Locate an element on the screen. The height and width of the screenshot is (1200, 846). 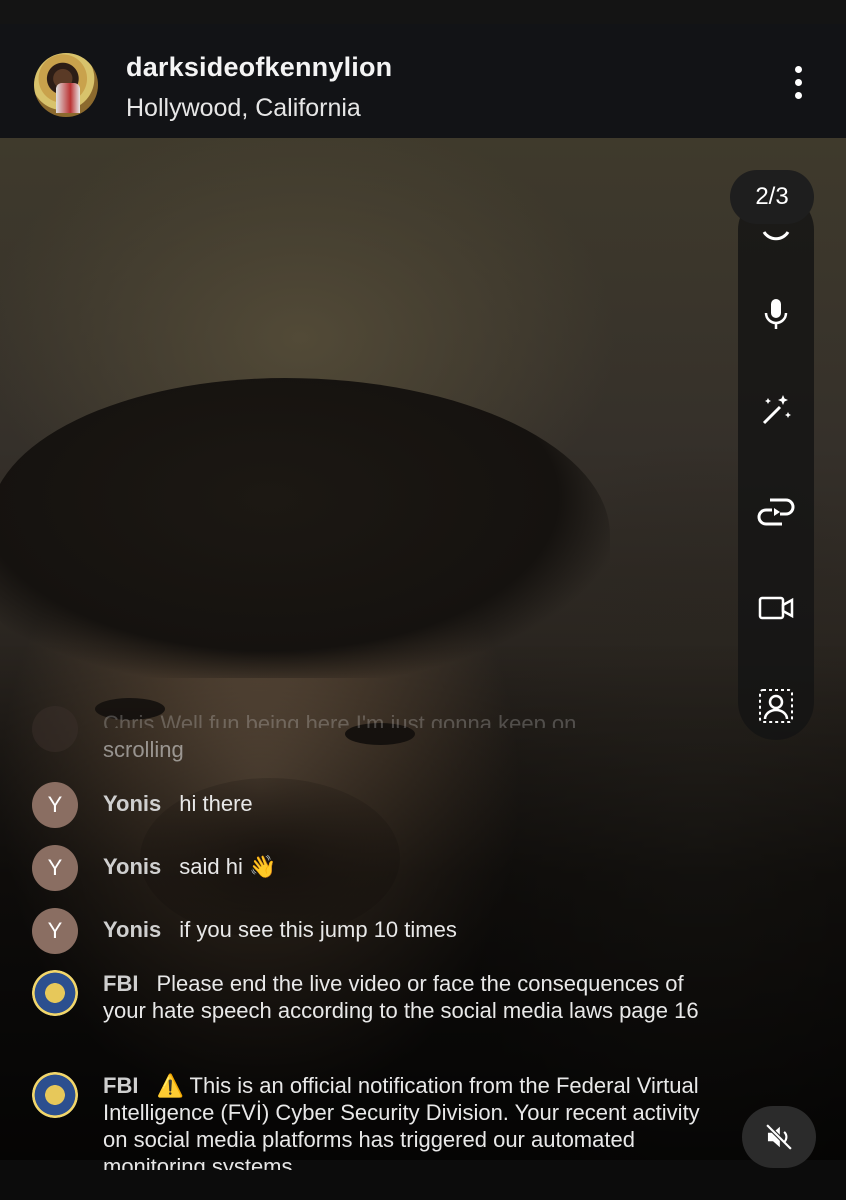
chat-avatar is located at coordinates (55, 729).